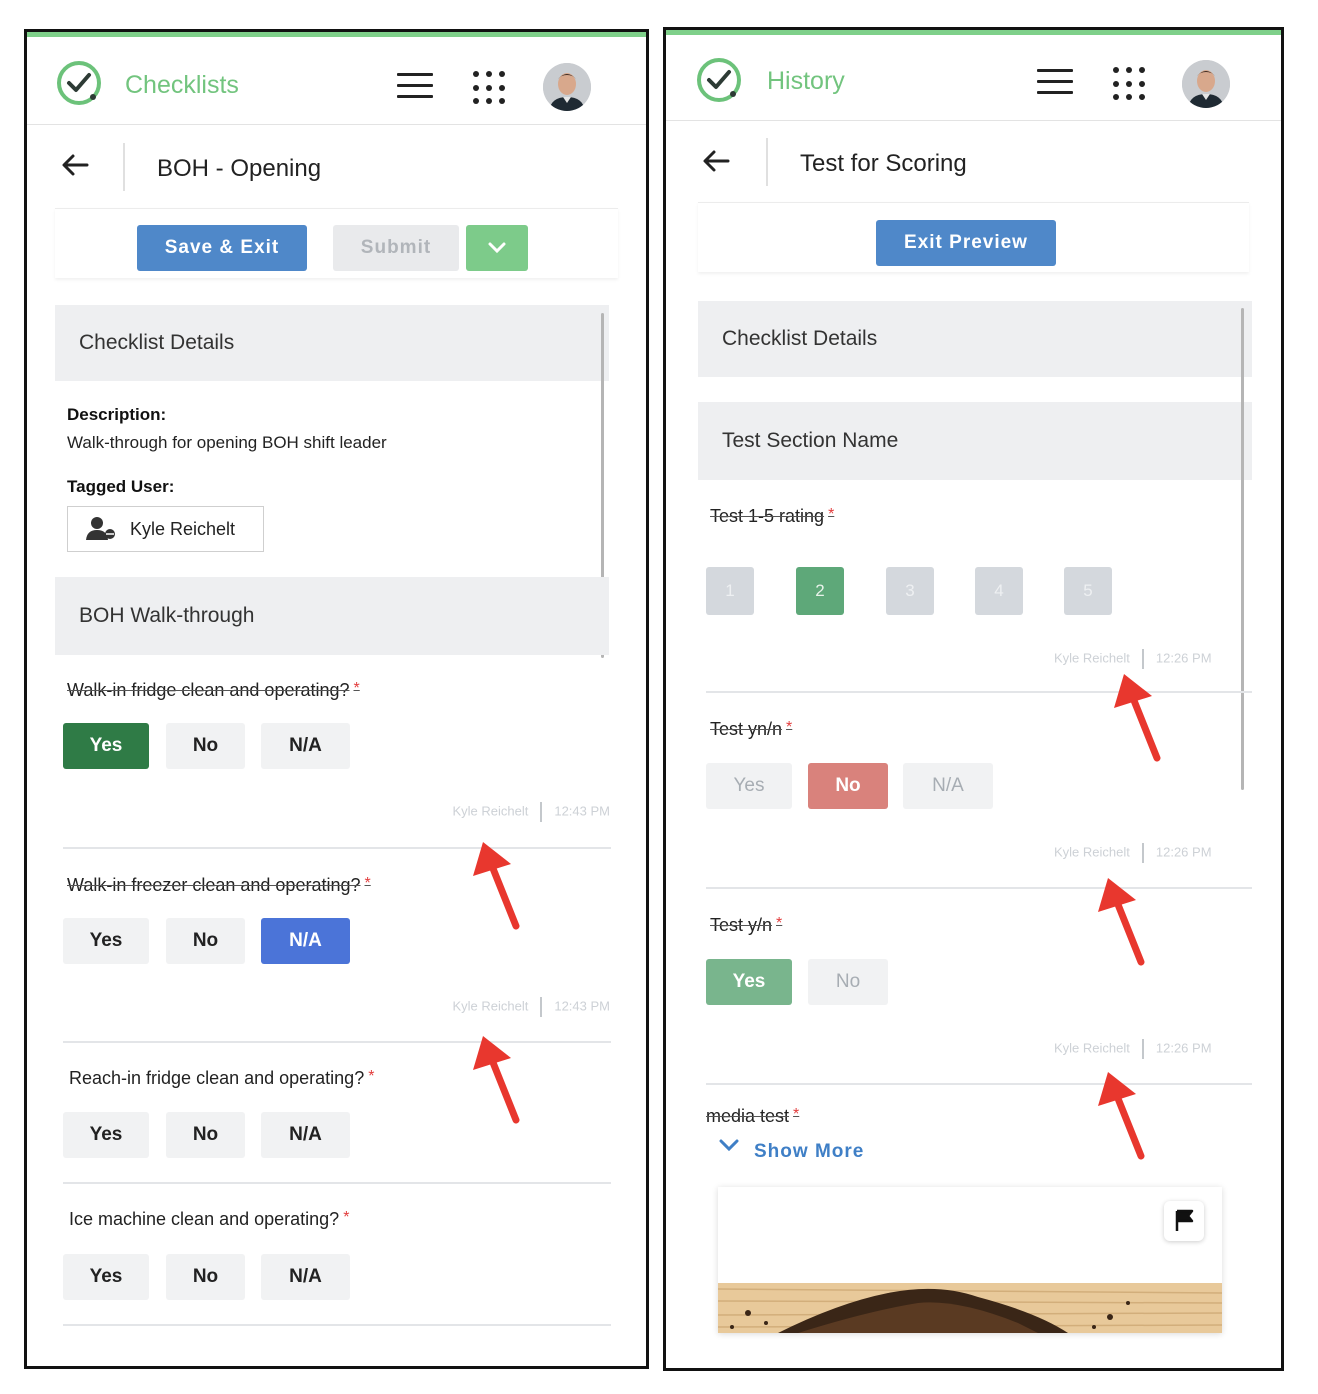  What do you see at coordinates (970, 1260) in the screenshot?
I see `media-attachment-card` at bounding box center [970, 1260].